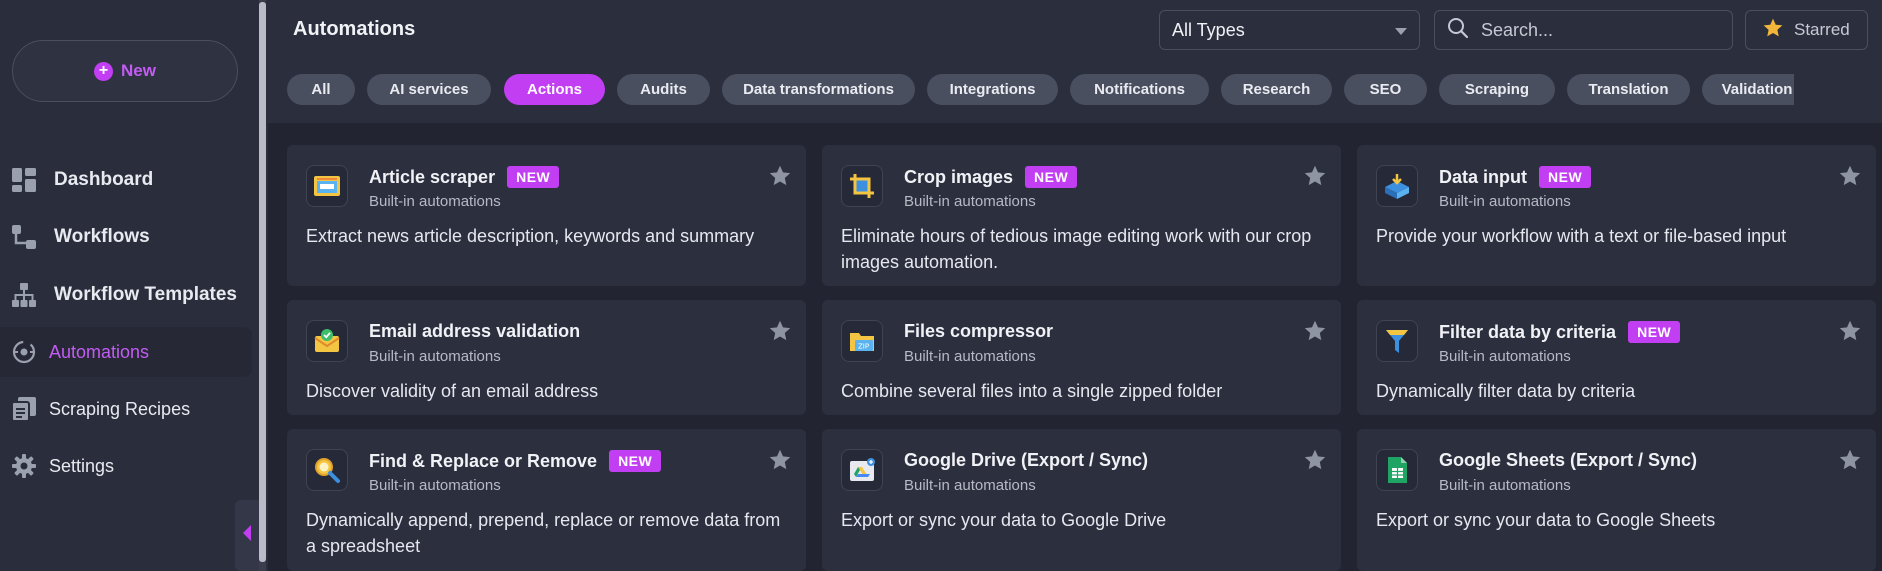  Describe the element at coordinates (475, 331) in the screenshot. I see `card-title: Email address validation` at that location.